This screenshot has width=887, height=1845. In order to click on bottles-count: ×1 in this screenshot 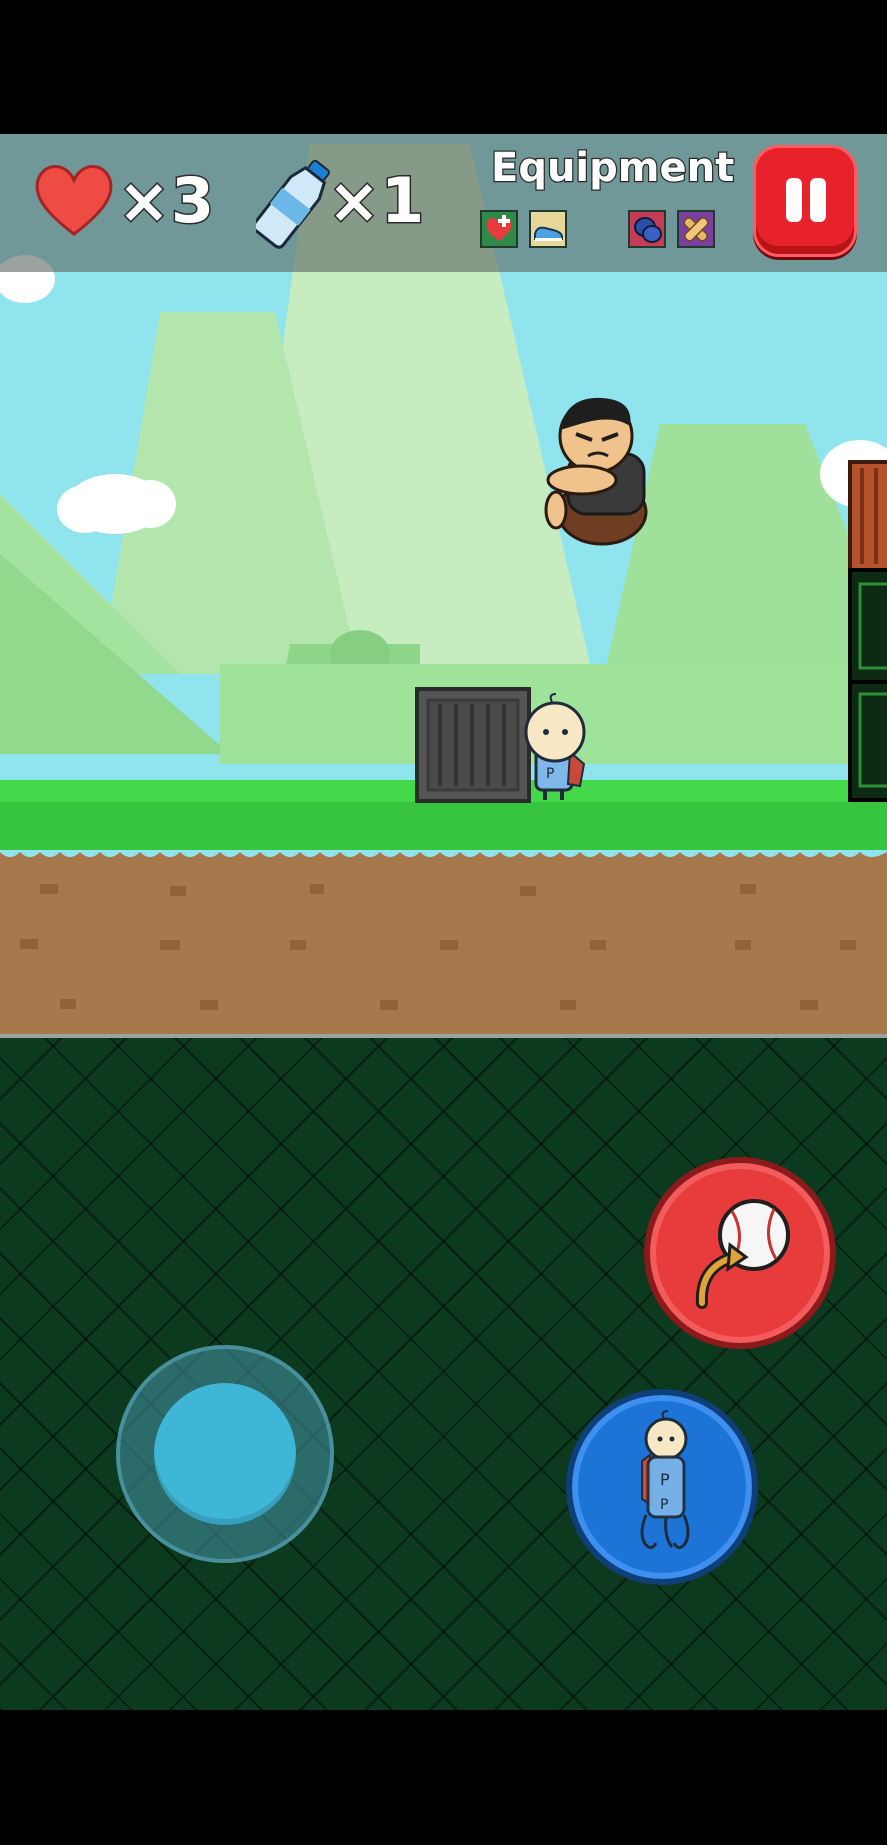, I will do `click(376, 200)`.